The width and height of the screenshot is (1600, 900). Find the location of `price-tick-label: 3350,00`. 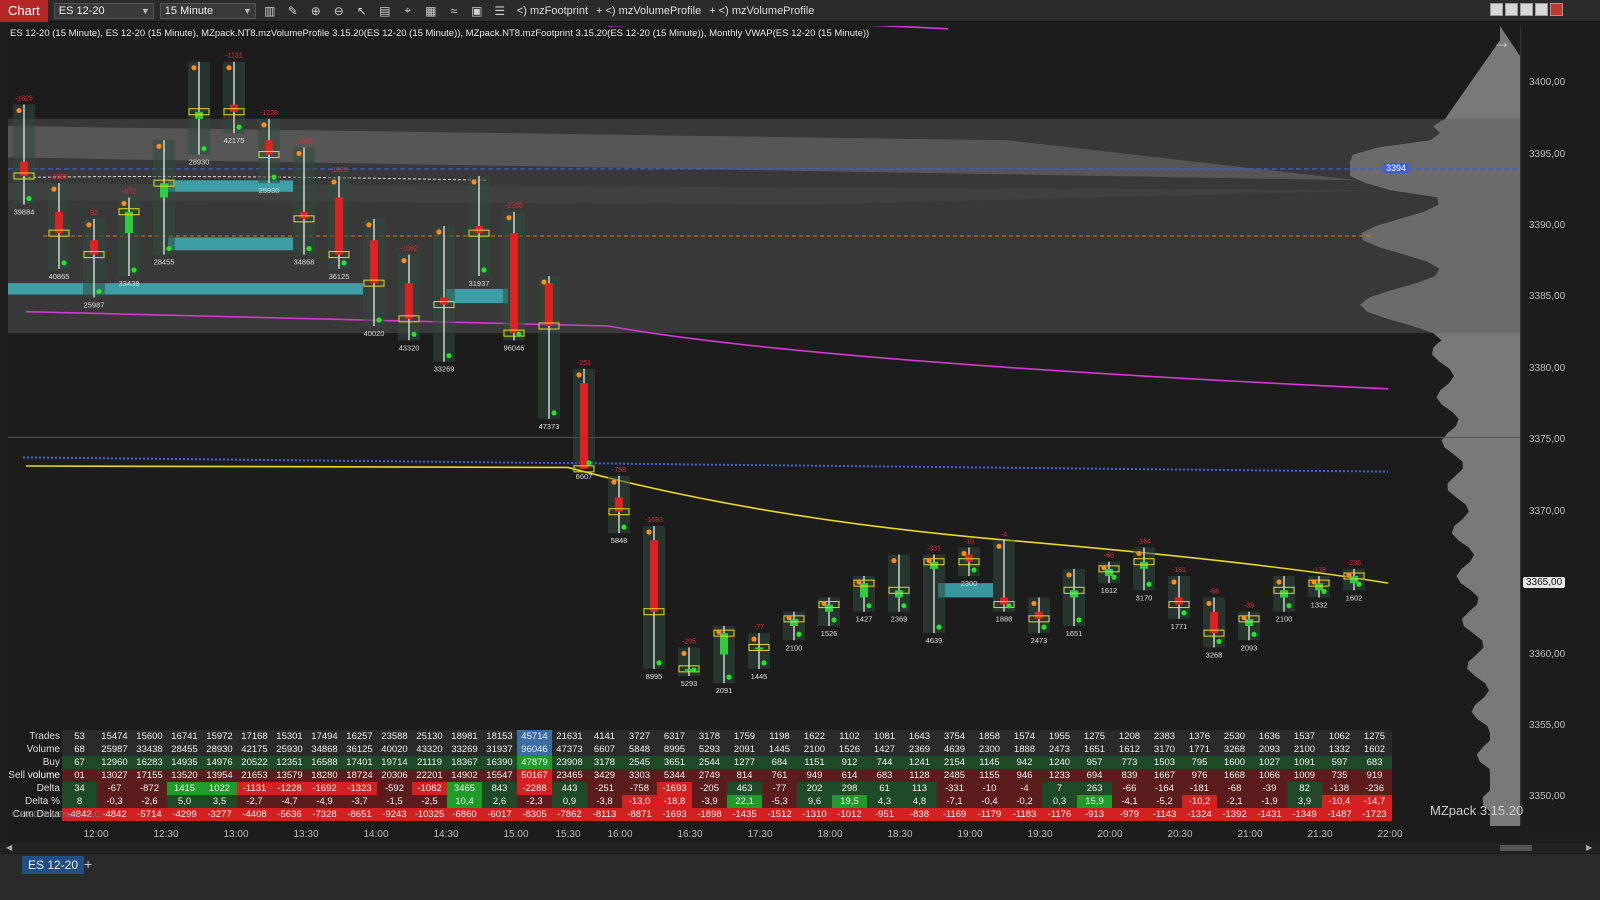

price-tick-label: 3350,00 is located at coordinates (1547, 797).